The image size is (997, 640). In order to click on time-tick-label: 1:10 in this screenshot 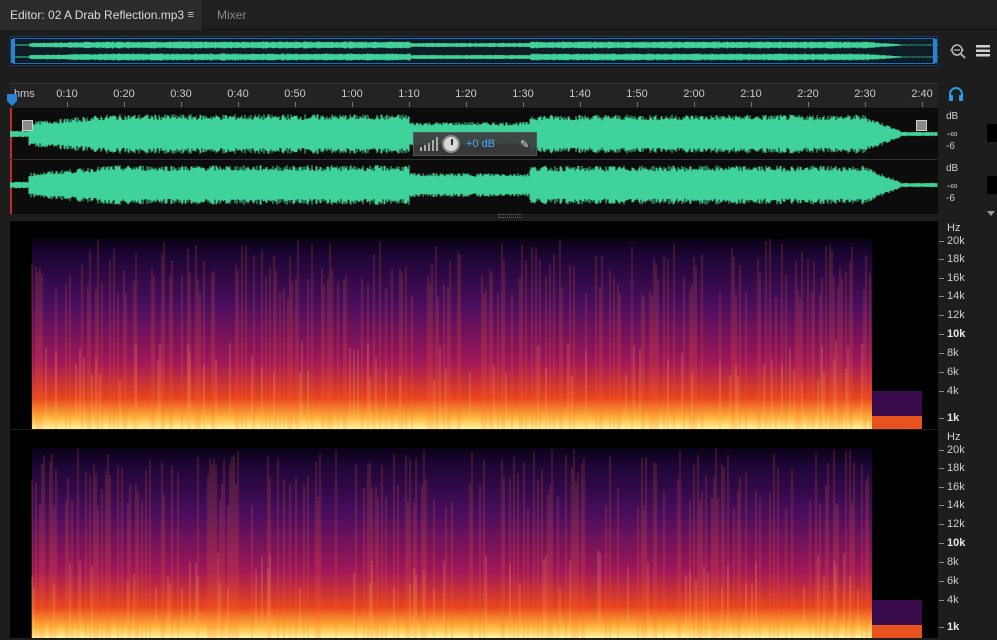, I will do `click(409, 94)`.